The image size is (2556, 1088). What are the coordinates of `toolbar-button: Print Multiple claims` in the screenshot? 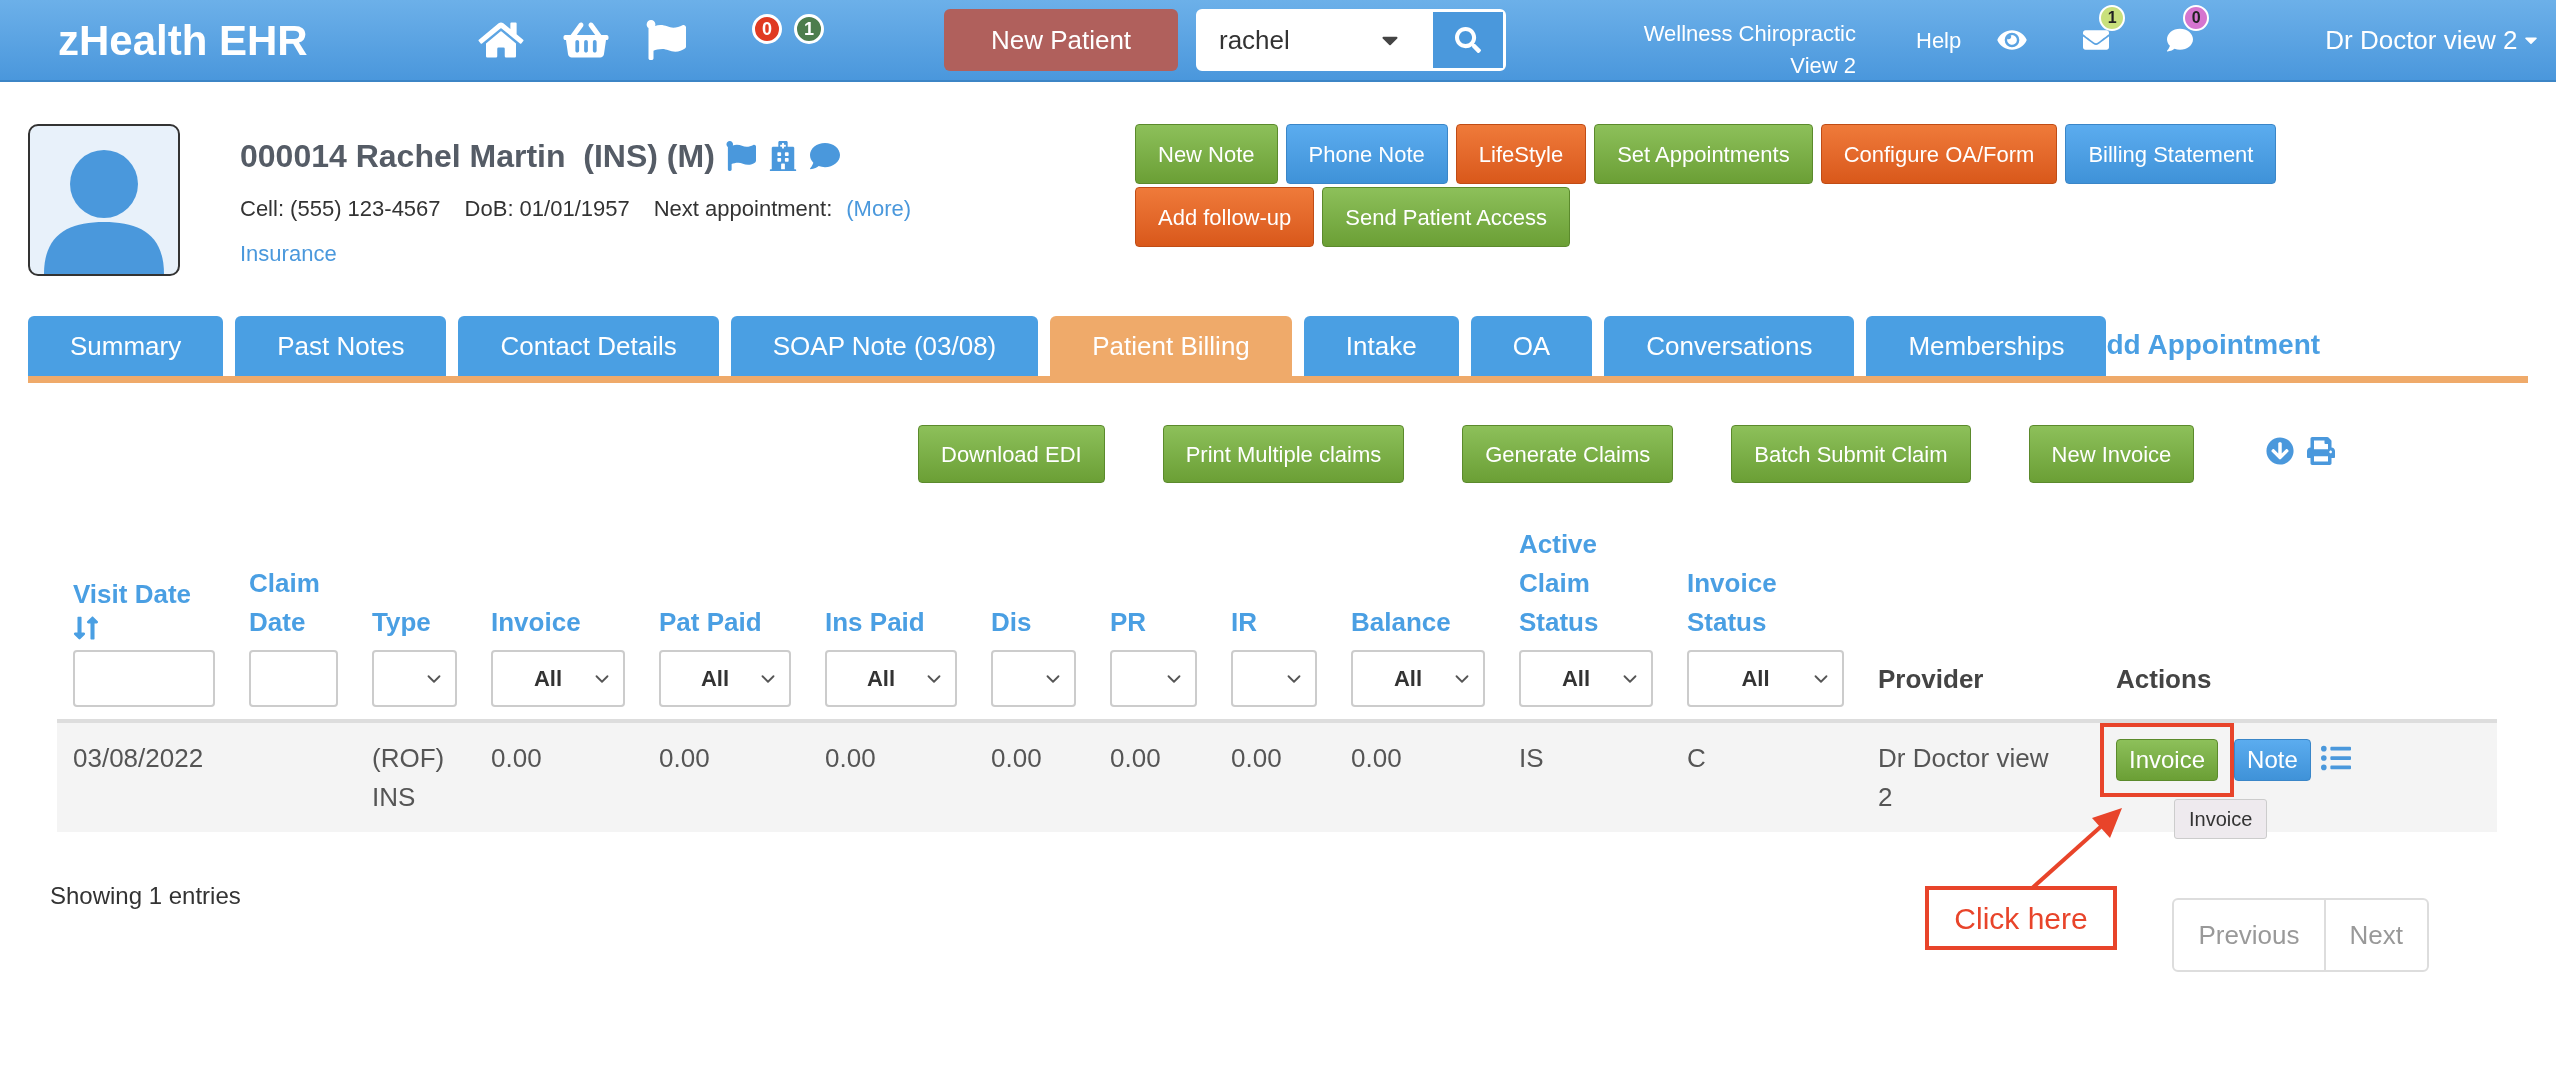 It's located at (1283, 454).